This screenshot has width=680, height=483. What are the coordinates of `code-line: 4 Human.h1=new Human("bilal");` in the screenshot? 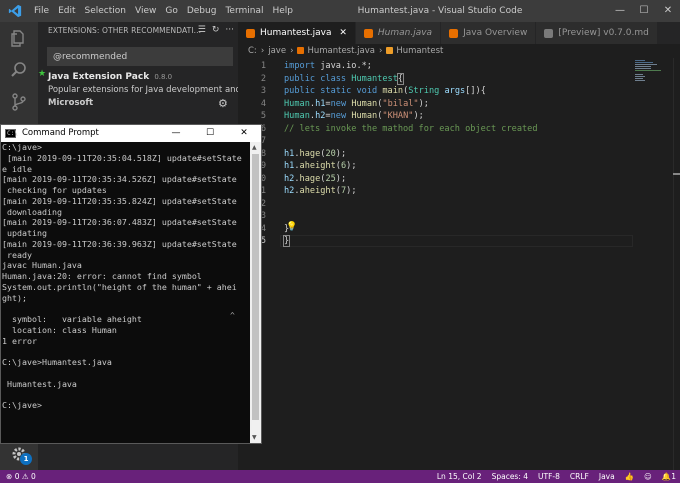 It's located at (435, 104).